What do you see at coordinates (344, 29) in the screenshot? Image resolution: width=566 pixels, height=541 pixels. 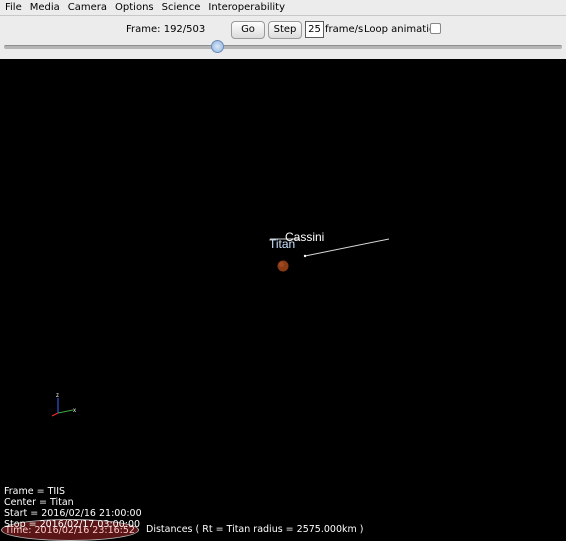 I see `fps-label: frame/s` at bounding box center [344, 29].